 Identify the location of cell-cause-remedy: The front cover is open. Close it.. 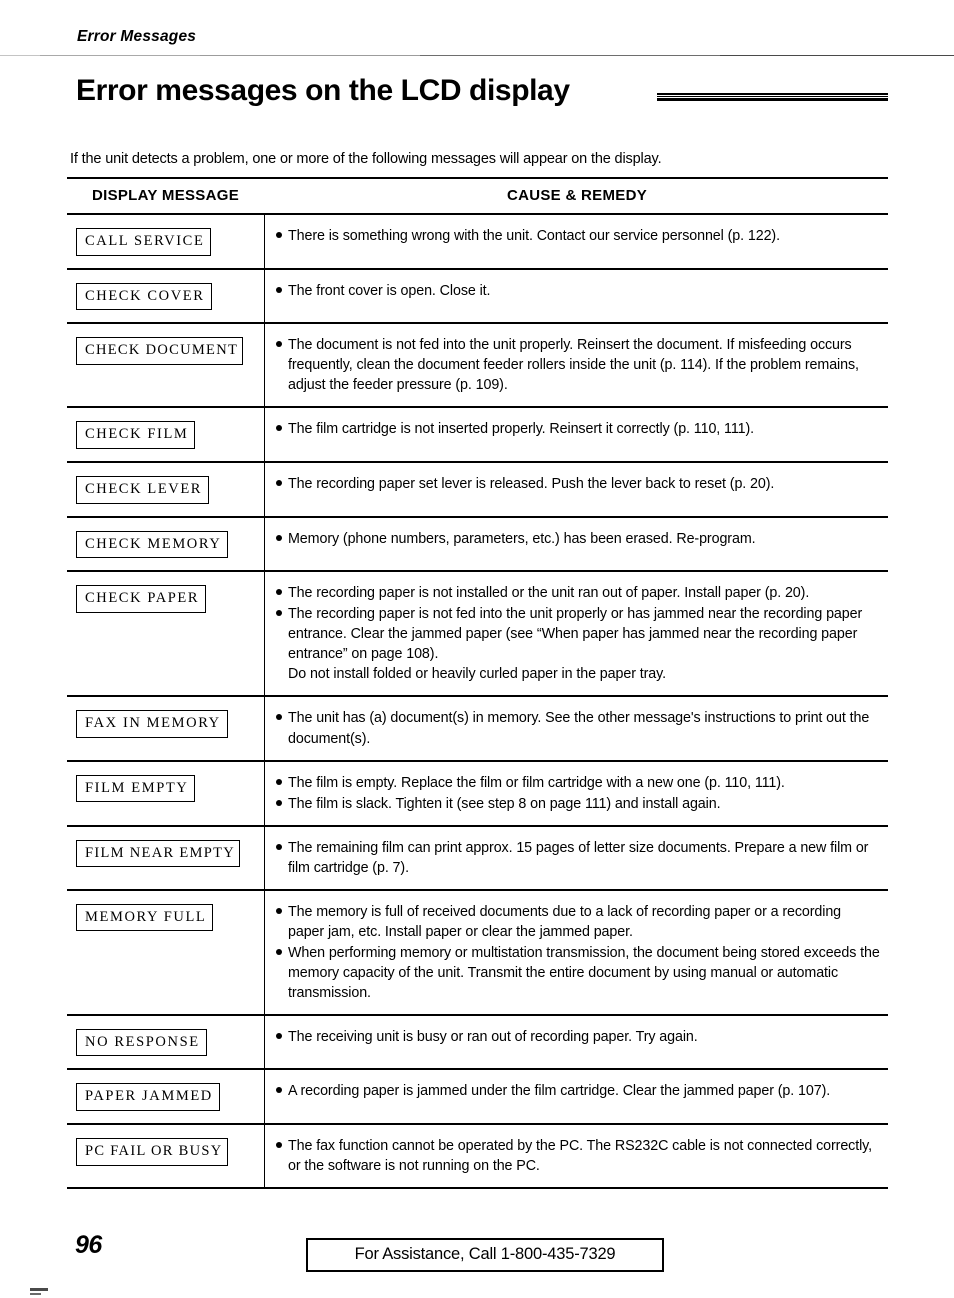
(576, 296).